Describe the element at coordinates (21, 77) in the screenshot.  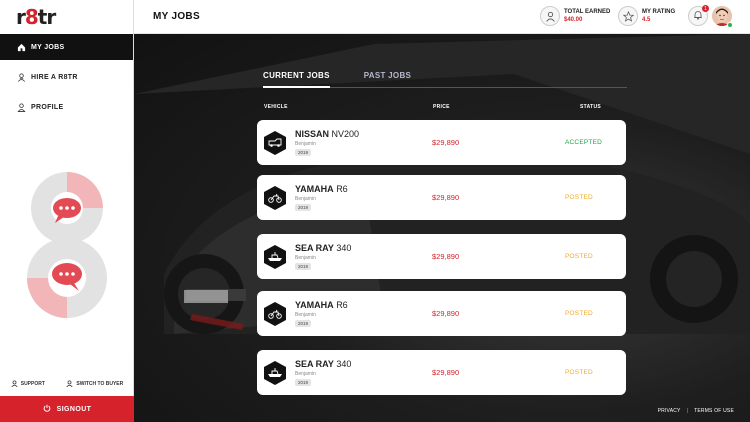
I see `hire-icon` at that location.